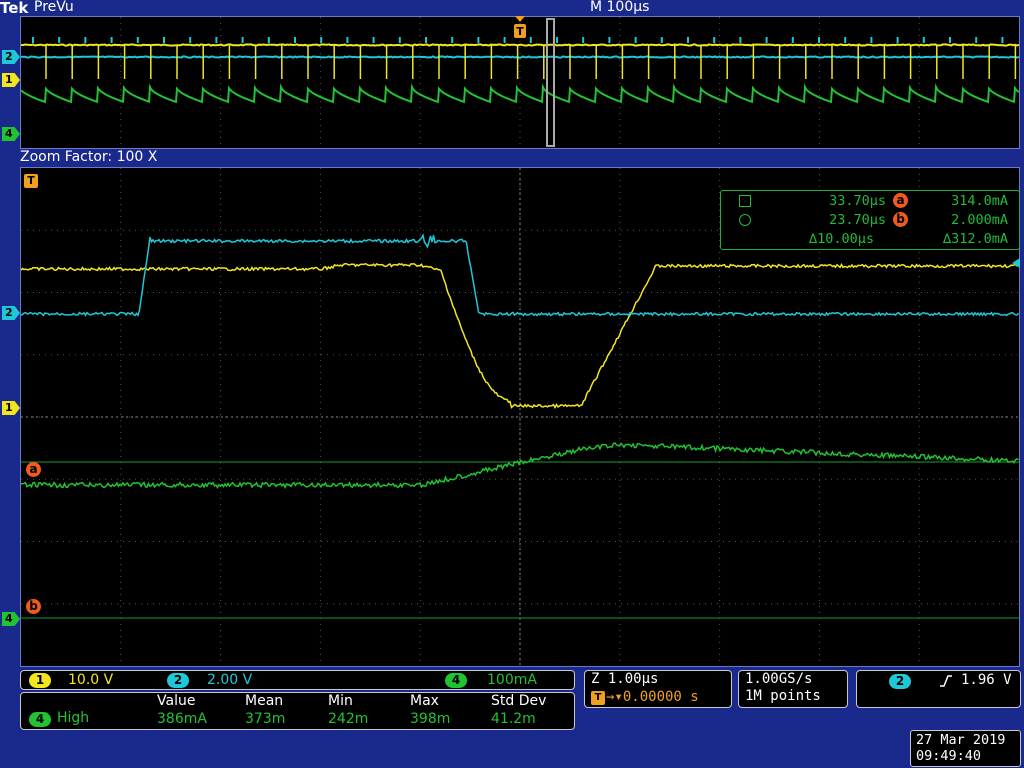  I want to click on timebase-readout: M 100µs, so click(620, 7).